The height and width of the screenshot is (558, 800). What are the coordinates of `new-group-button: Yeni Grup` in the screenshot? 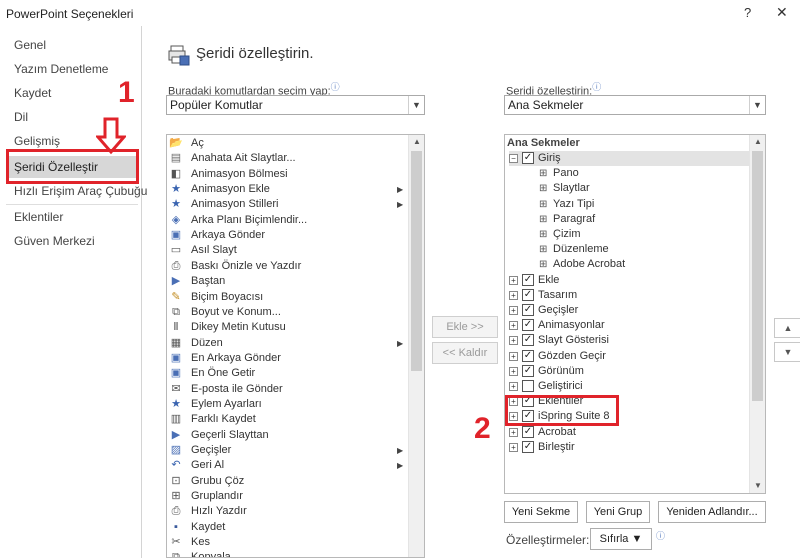 It's located at (618, 512).